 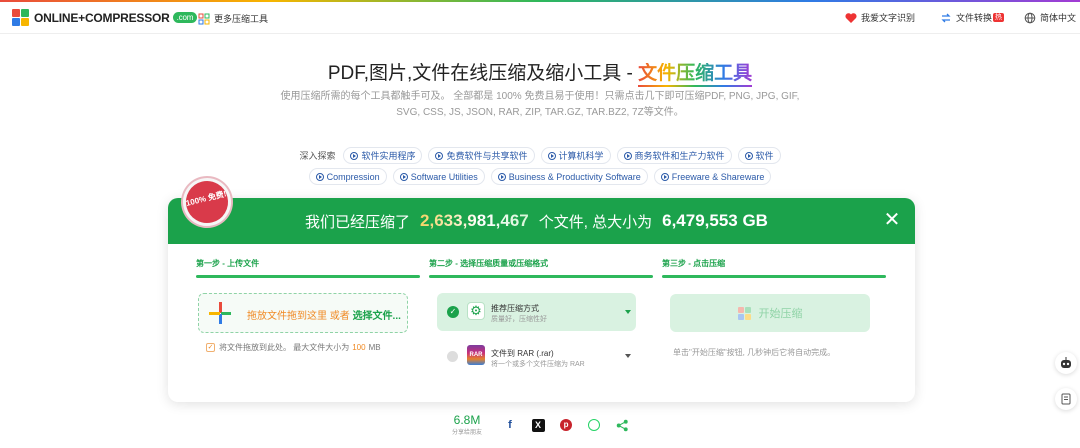 I want to click on option-recommended: ✓ ⚙ 推荐压缩方式 质量好，压缩性好, so click(x=536, y=312).